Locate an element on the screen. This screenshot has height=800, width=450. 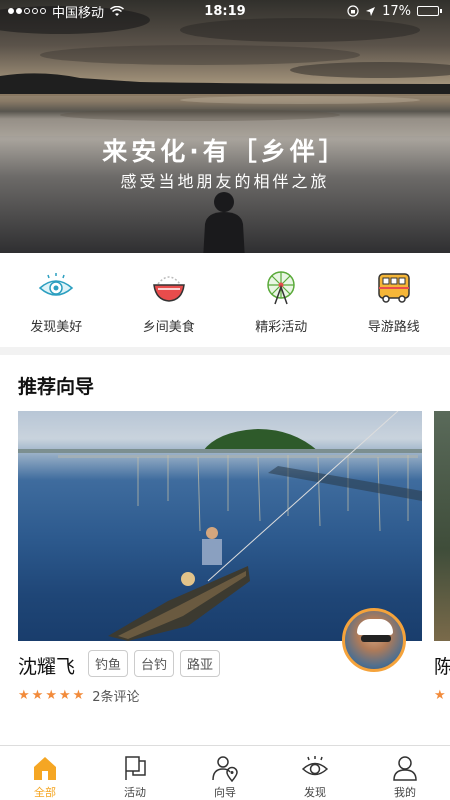
battery-icon is located at coordinates (429, 11).